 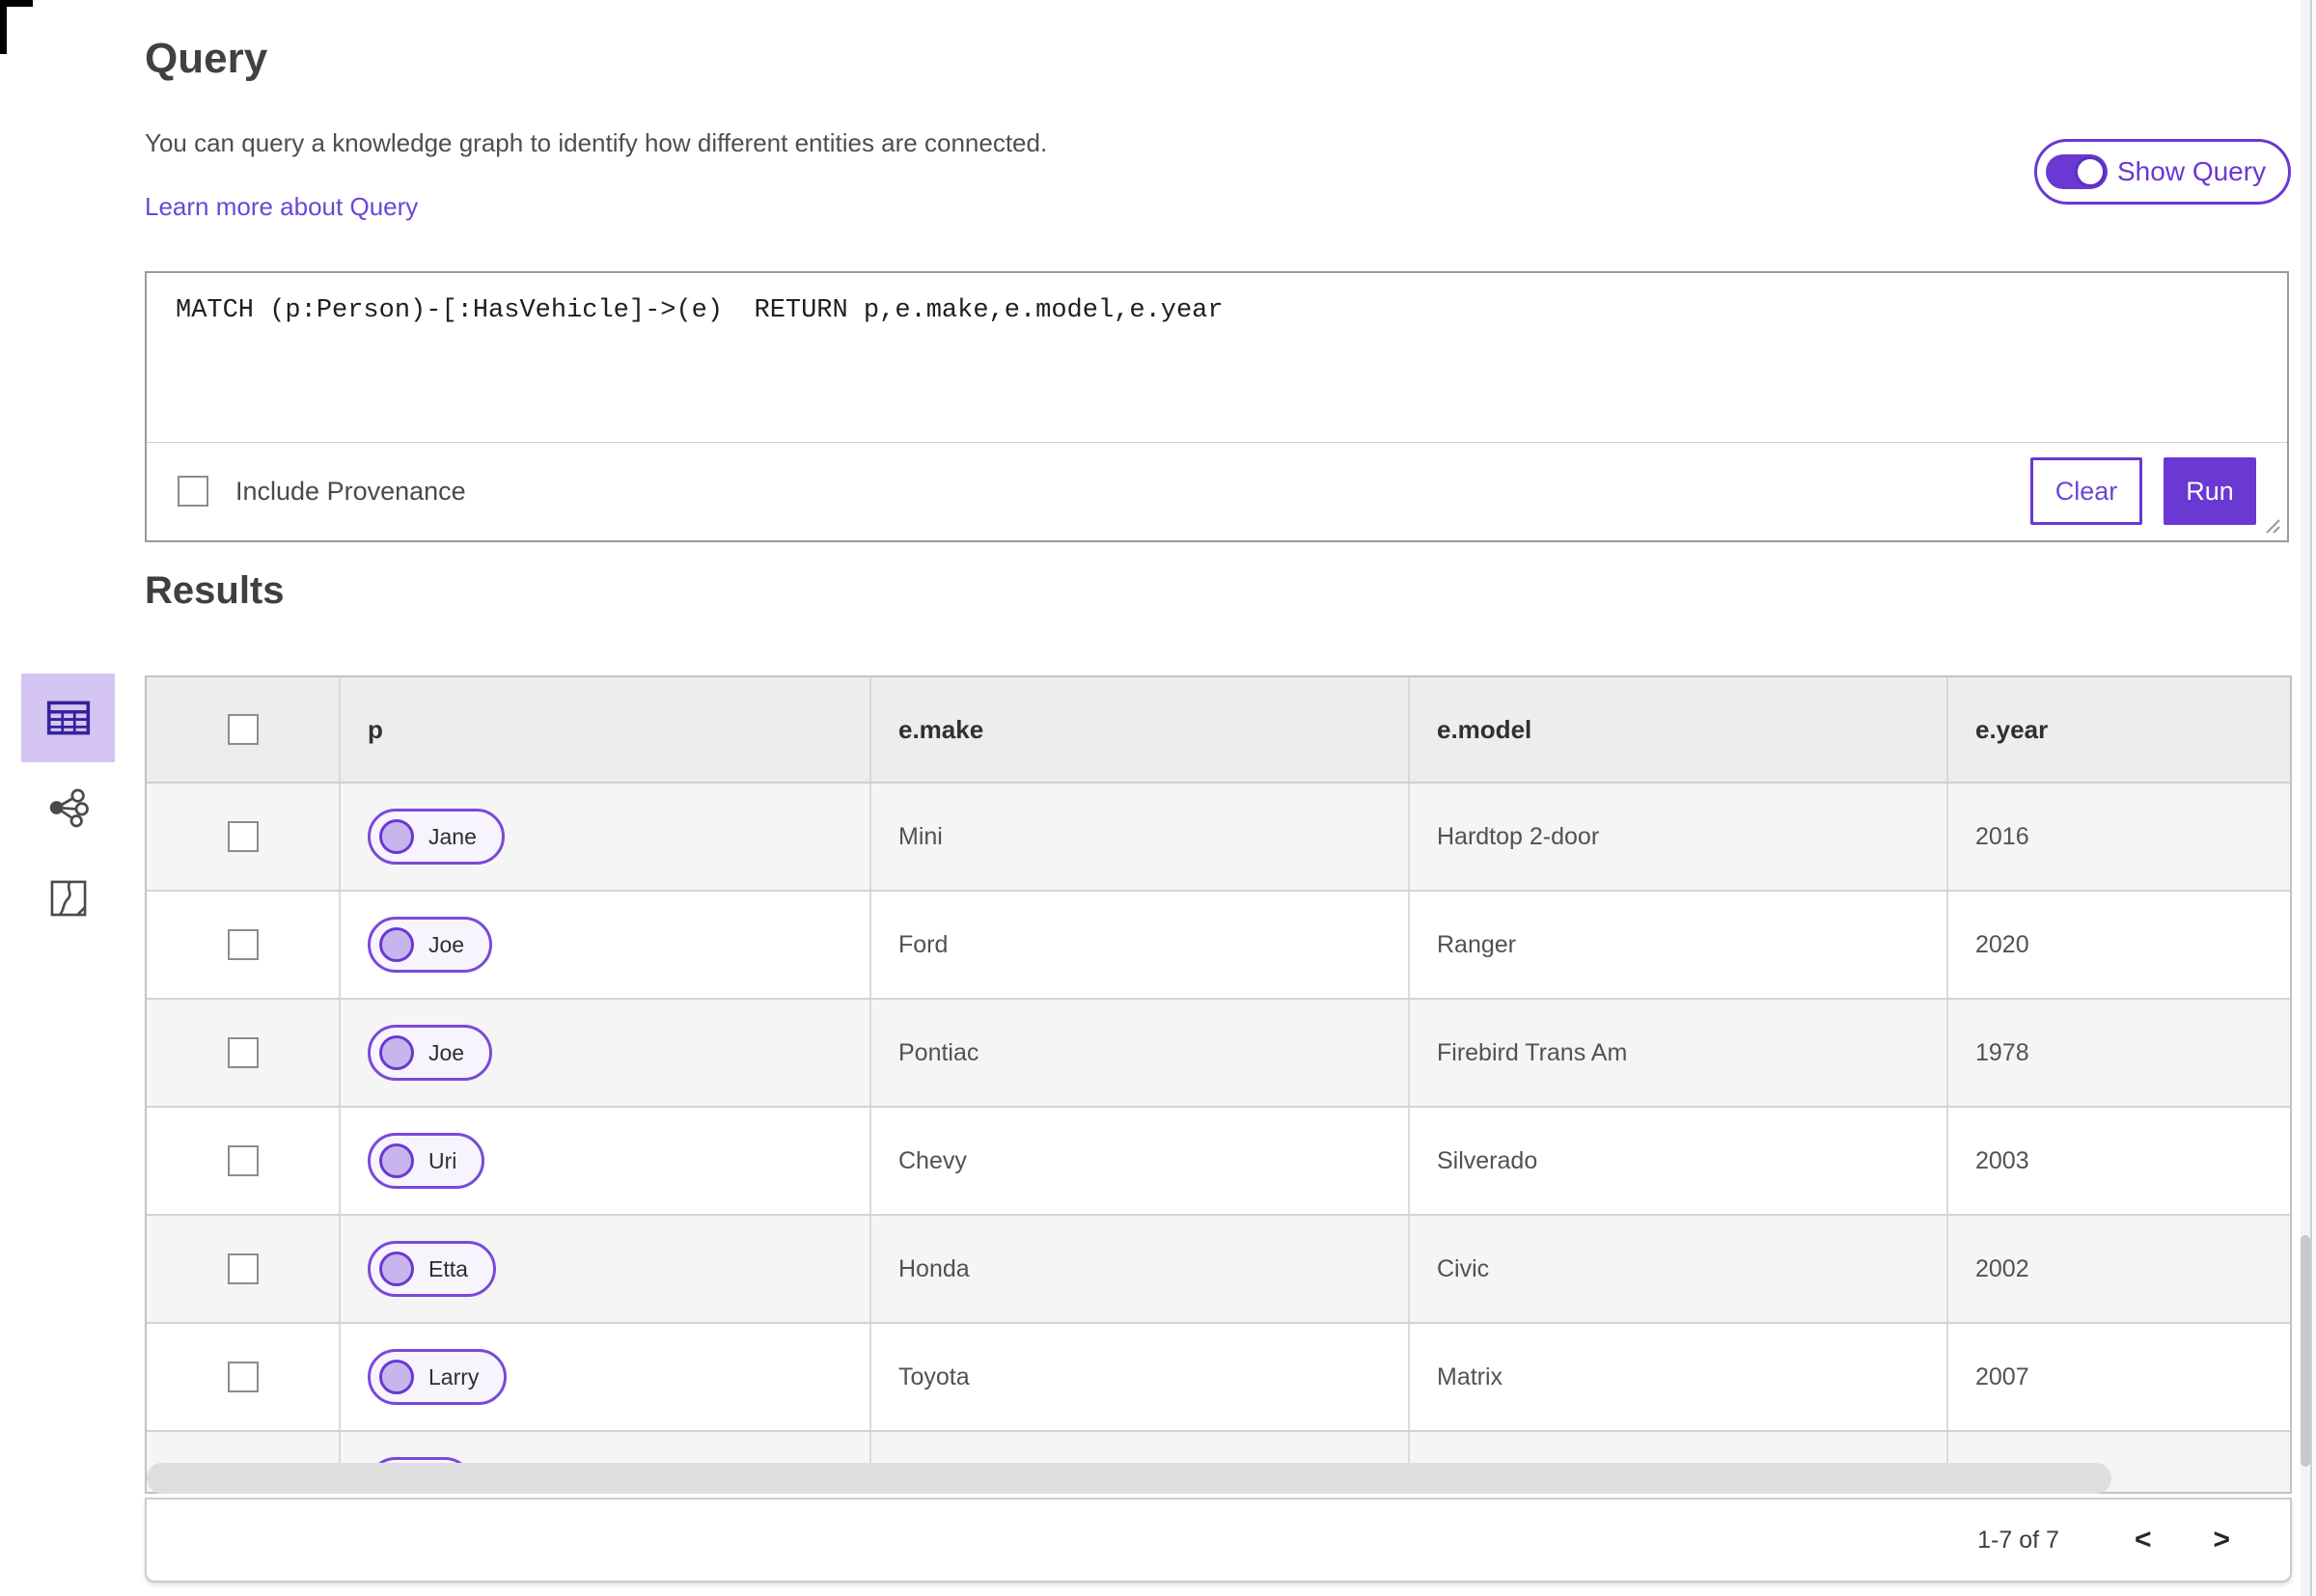 What do you see at coordinates (1140, 731) in the screenshot?
I see `column-header-e-make: e.make` at bounding box center [1140, 731].